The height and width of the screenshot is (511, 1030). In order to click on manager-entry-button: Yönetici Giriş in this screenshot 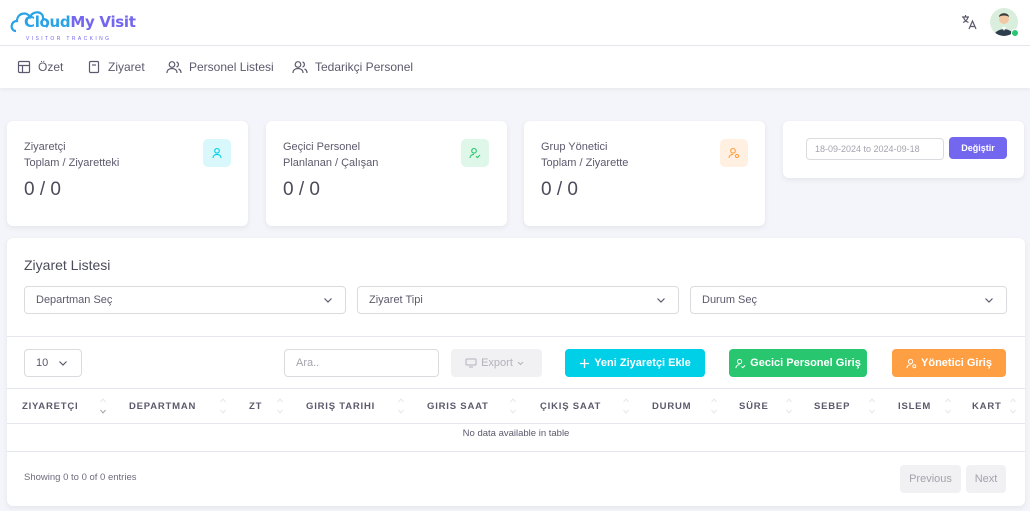, I will do `click(949, 363)`.